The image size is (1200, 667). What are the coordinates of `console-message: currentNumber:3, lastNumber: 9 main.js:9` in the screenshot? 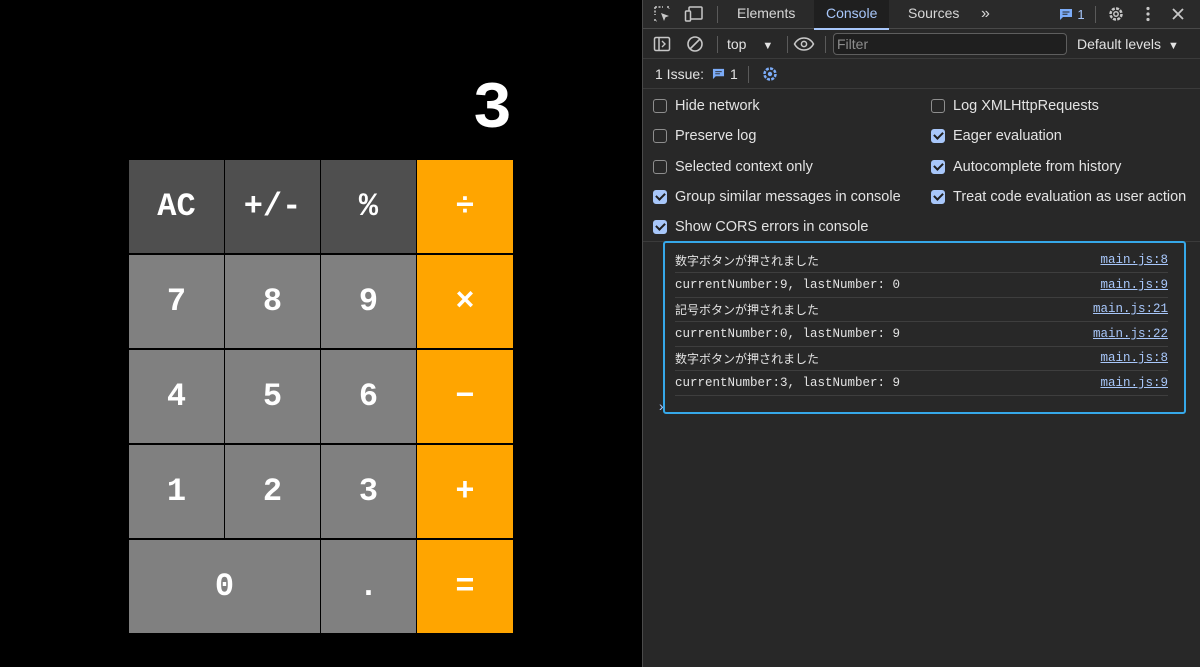 It's located at (921, 383).